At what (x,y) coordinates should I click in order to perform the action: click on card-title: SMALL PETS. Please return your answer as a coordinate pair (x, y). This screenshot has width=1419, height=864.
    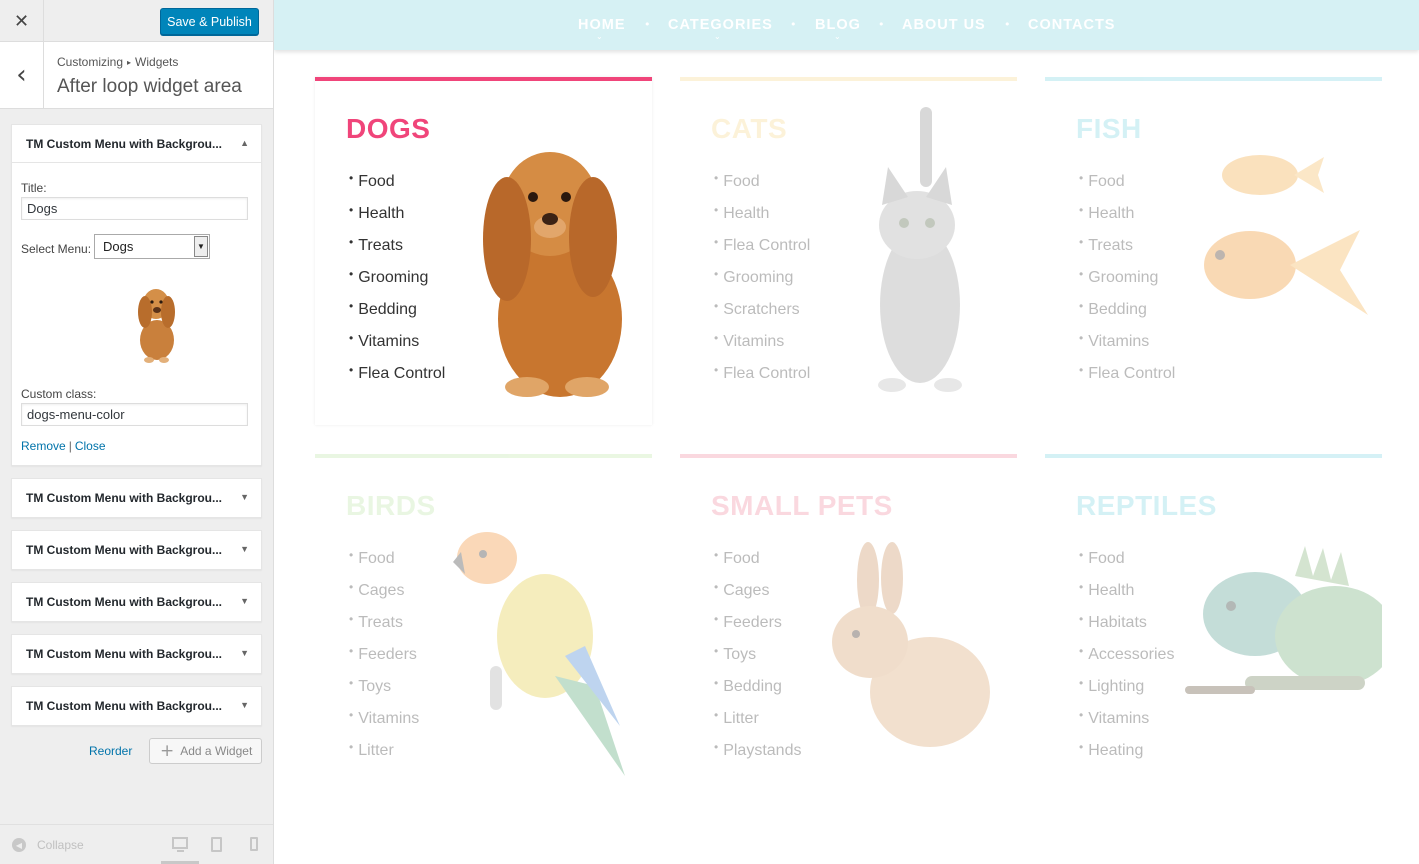
    Looking at the image, I should click on (802, 505).